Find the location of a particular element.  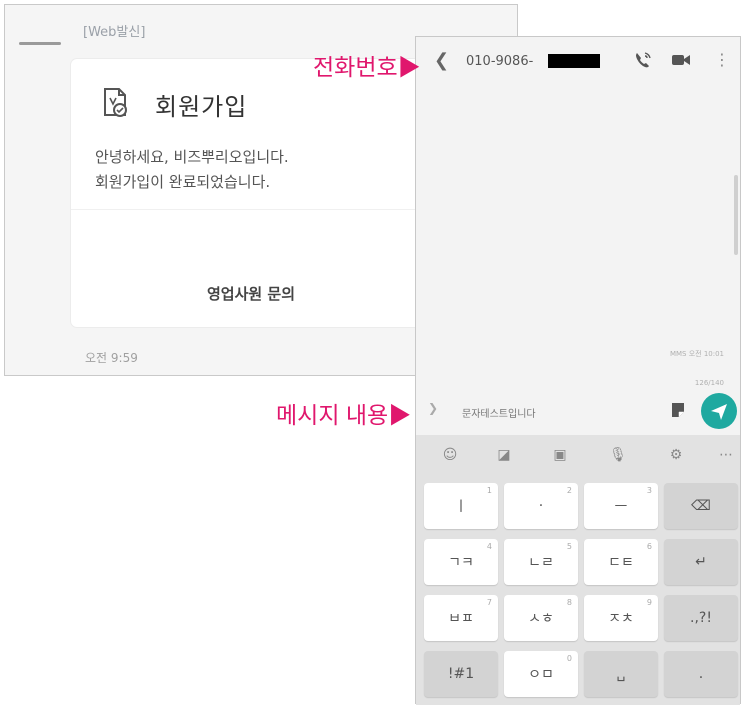

emoji-icon: ☺ is located at coordinates (450, 455).